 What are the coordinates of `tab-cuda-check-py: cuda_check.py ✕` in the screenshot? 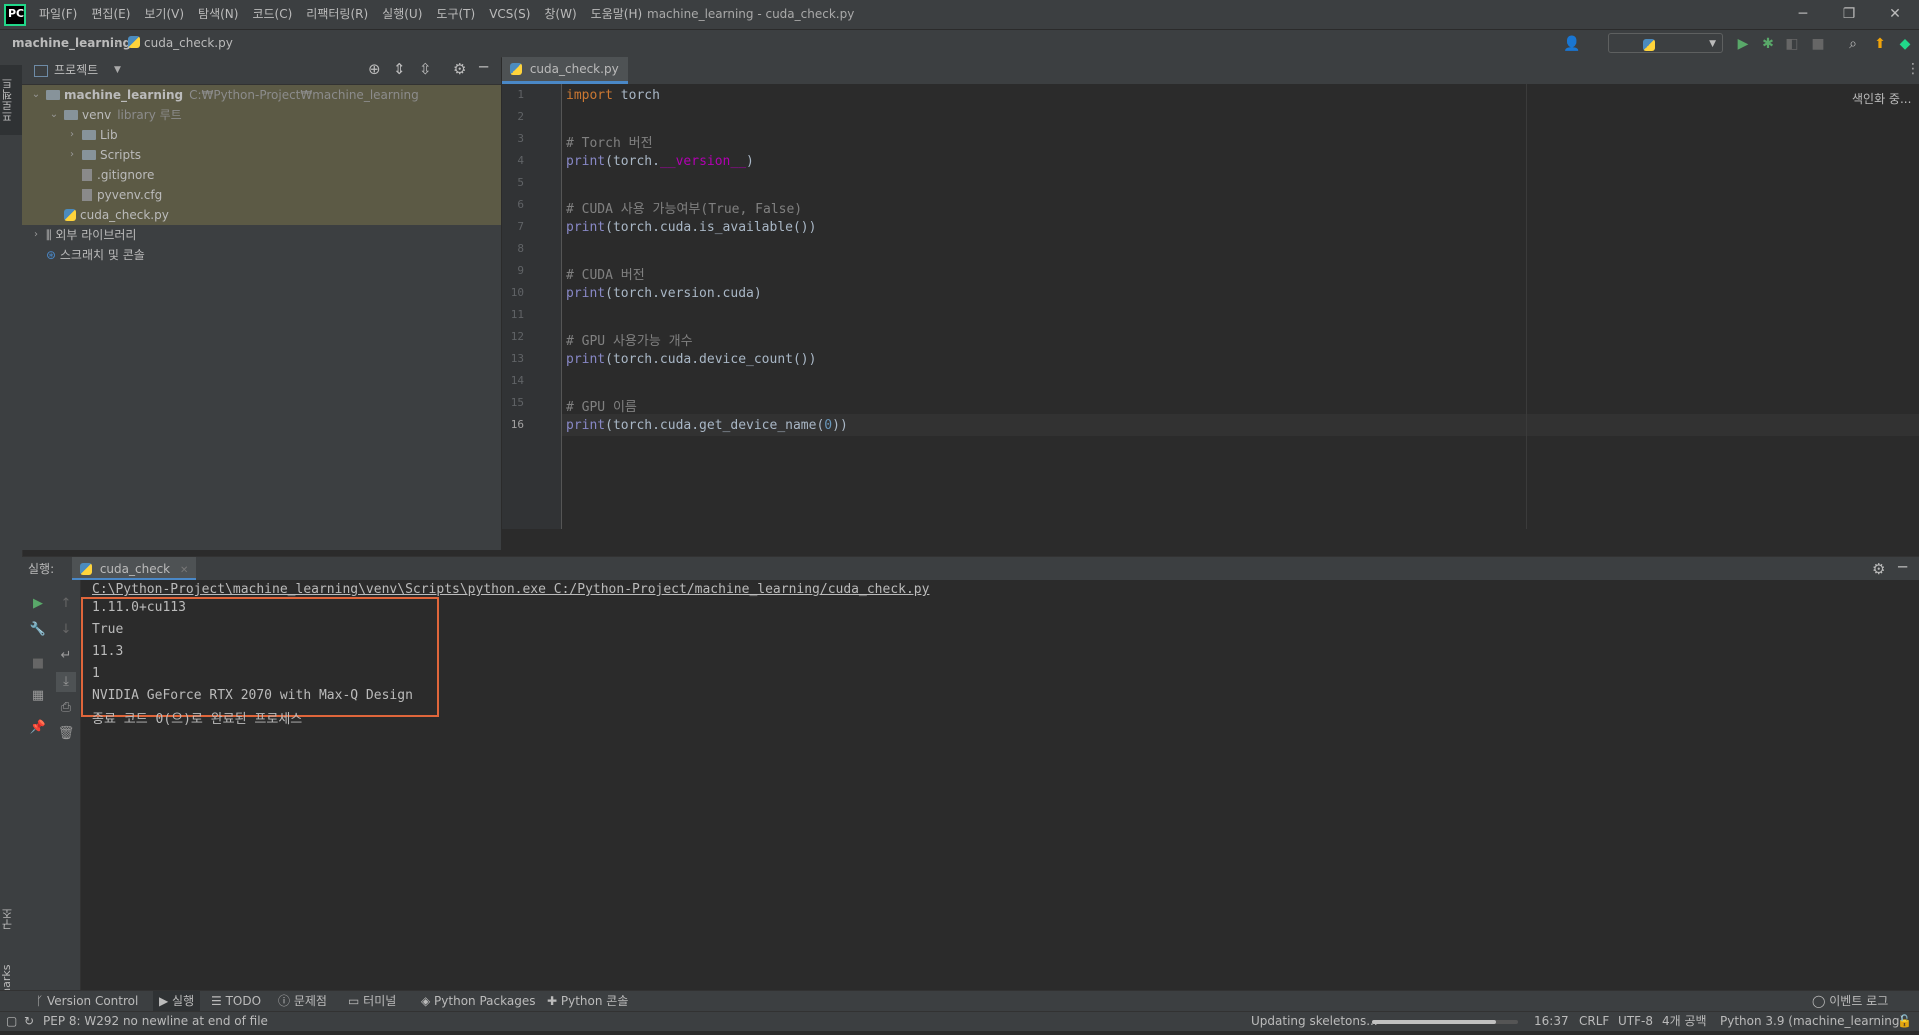 It's located at (565, 78).